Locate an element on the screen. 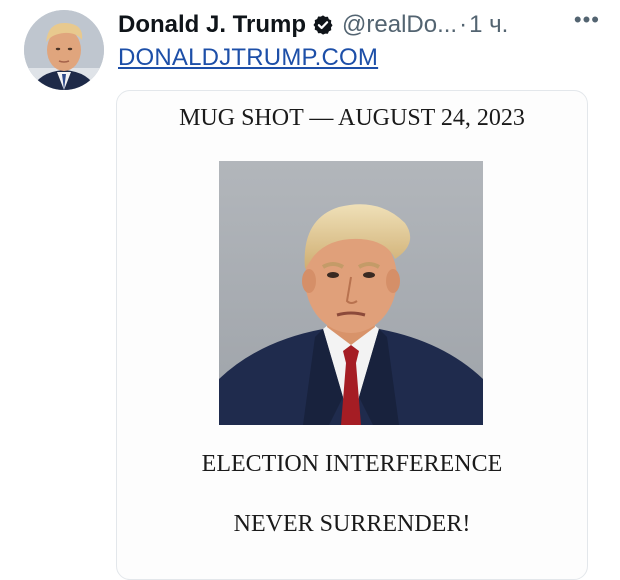 The width and height of the screenshot is (620, 580). tweet-link: DONALDJTRUMP.COM is located at coordinates (248, 58).